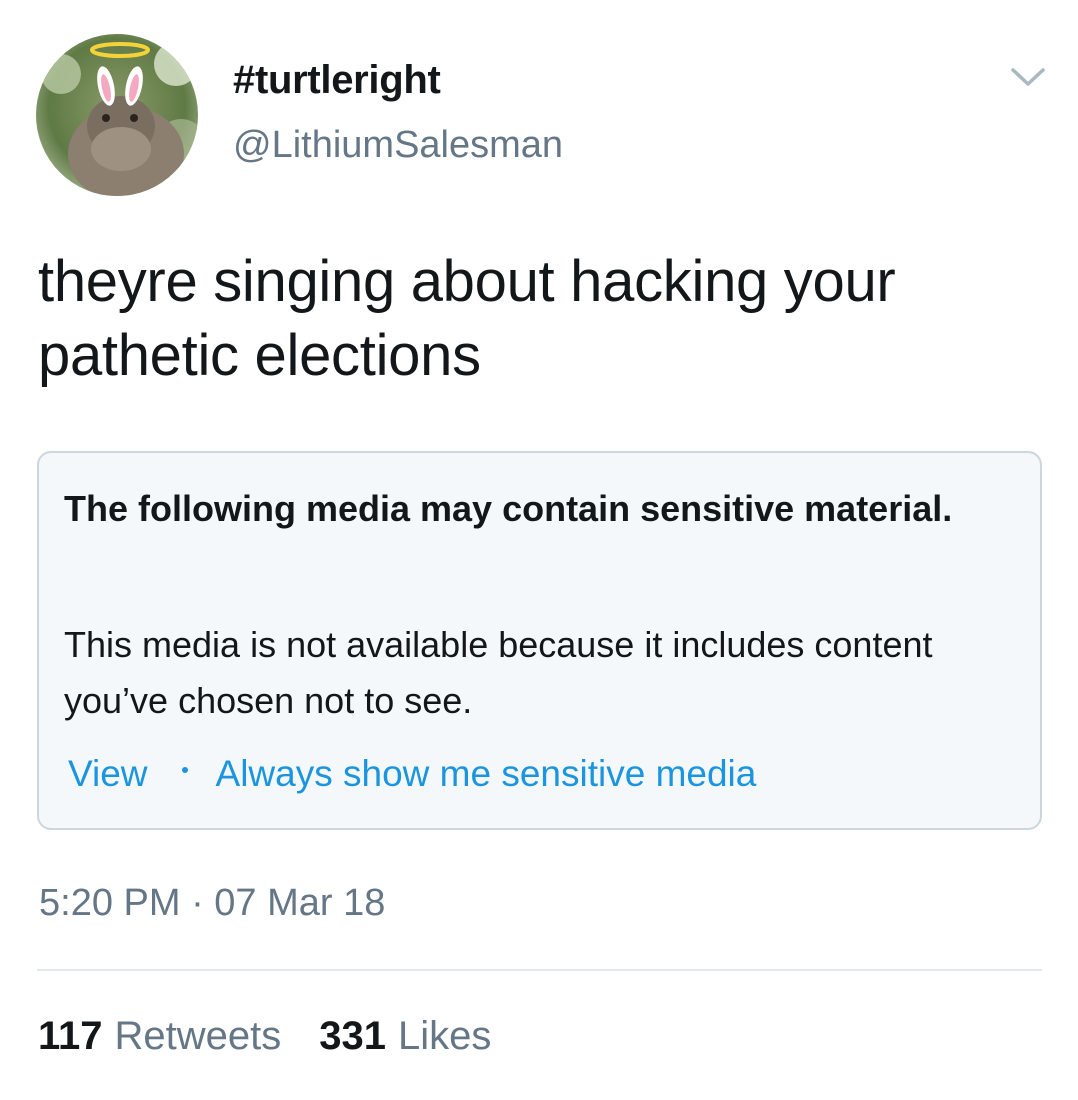  What do you see at coordinates (70, 1036) in the screenshot?
I see `retweets-count: 117` at bounding box center [70, 1036].